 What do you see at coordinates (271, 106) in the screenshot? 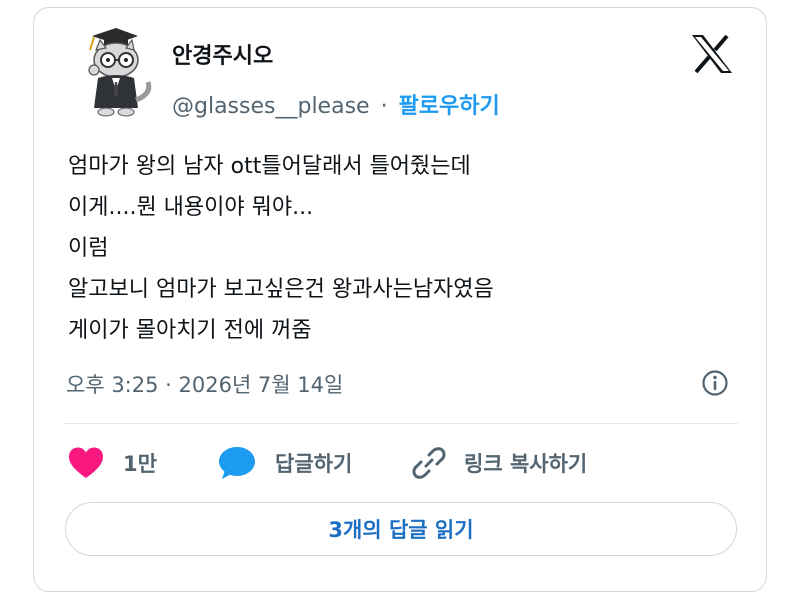
I see `user-handle: @glasses__please` at bounding box center [271, 106].